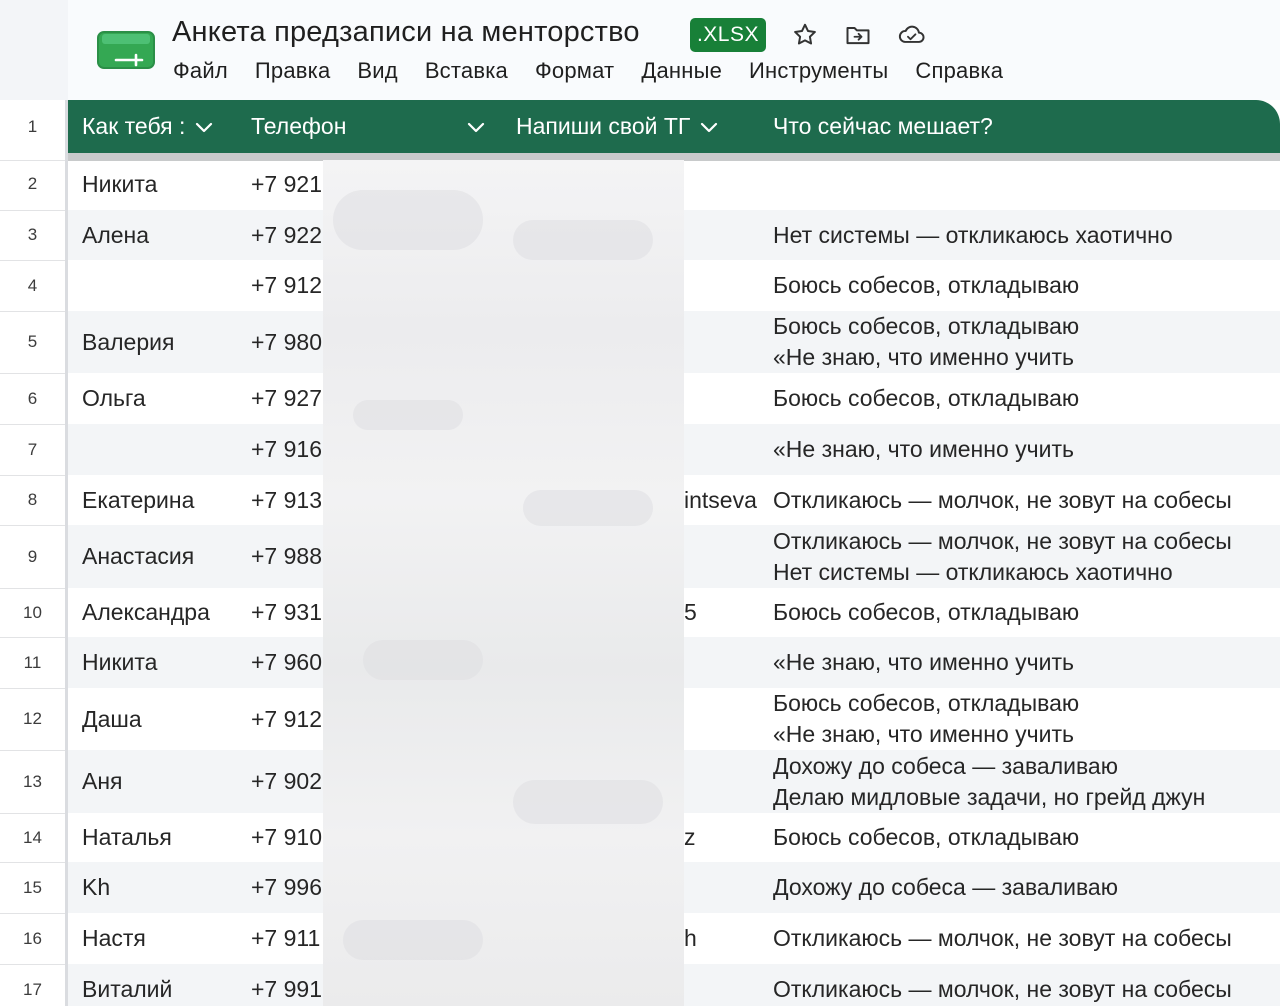  Describe the element at coordinates (32, 938) in the screenshot. I see `row-number: 16` at that location.